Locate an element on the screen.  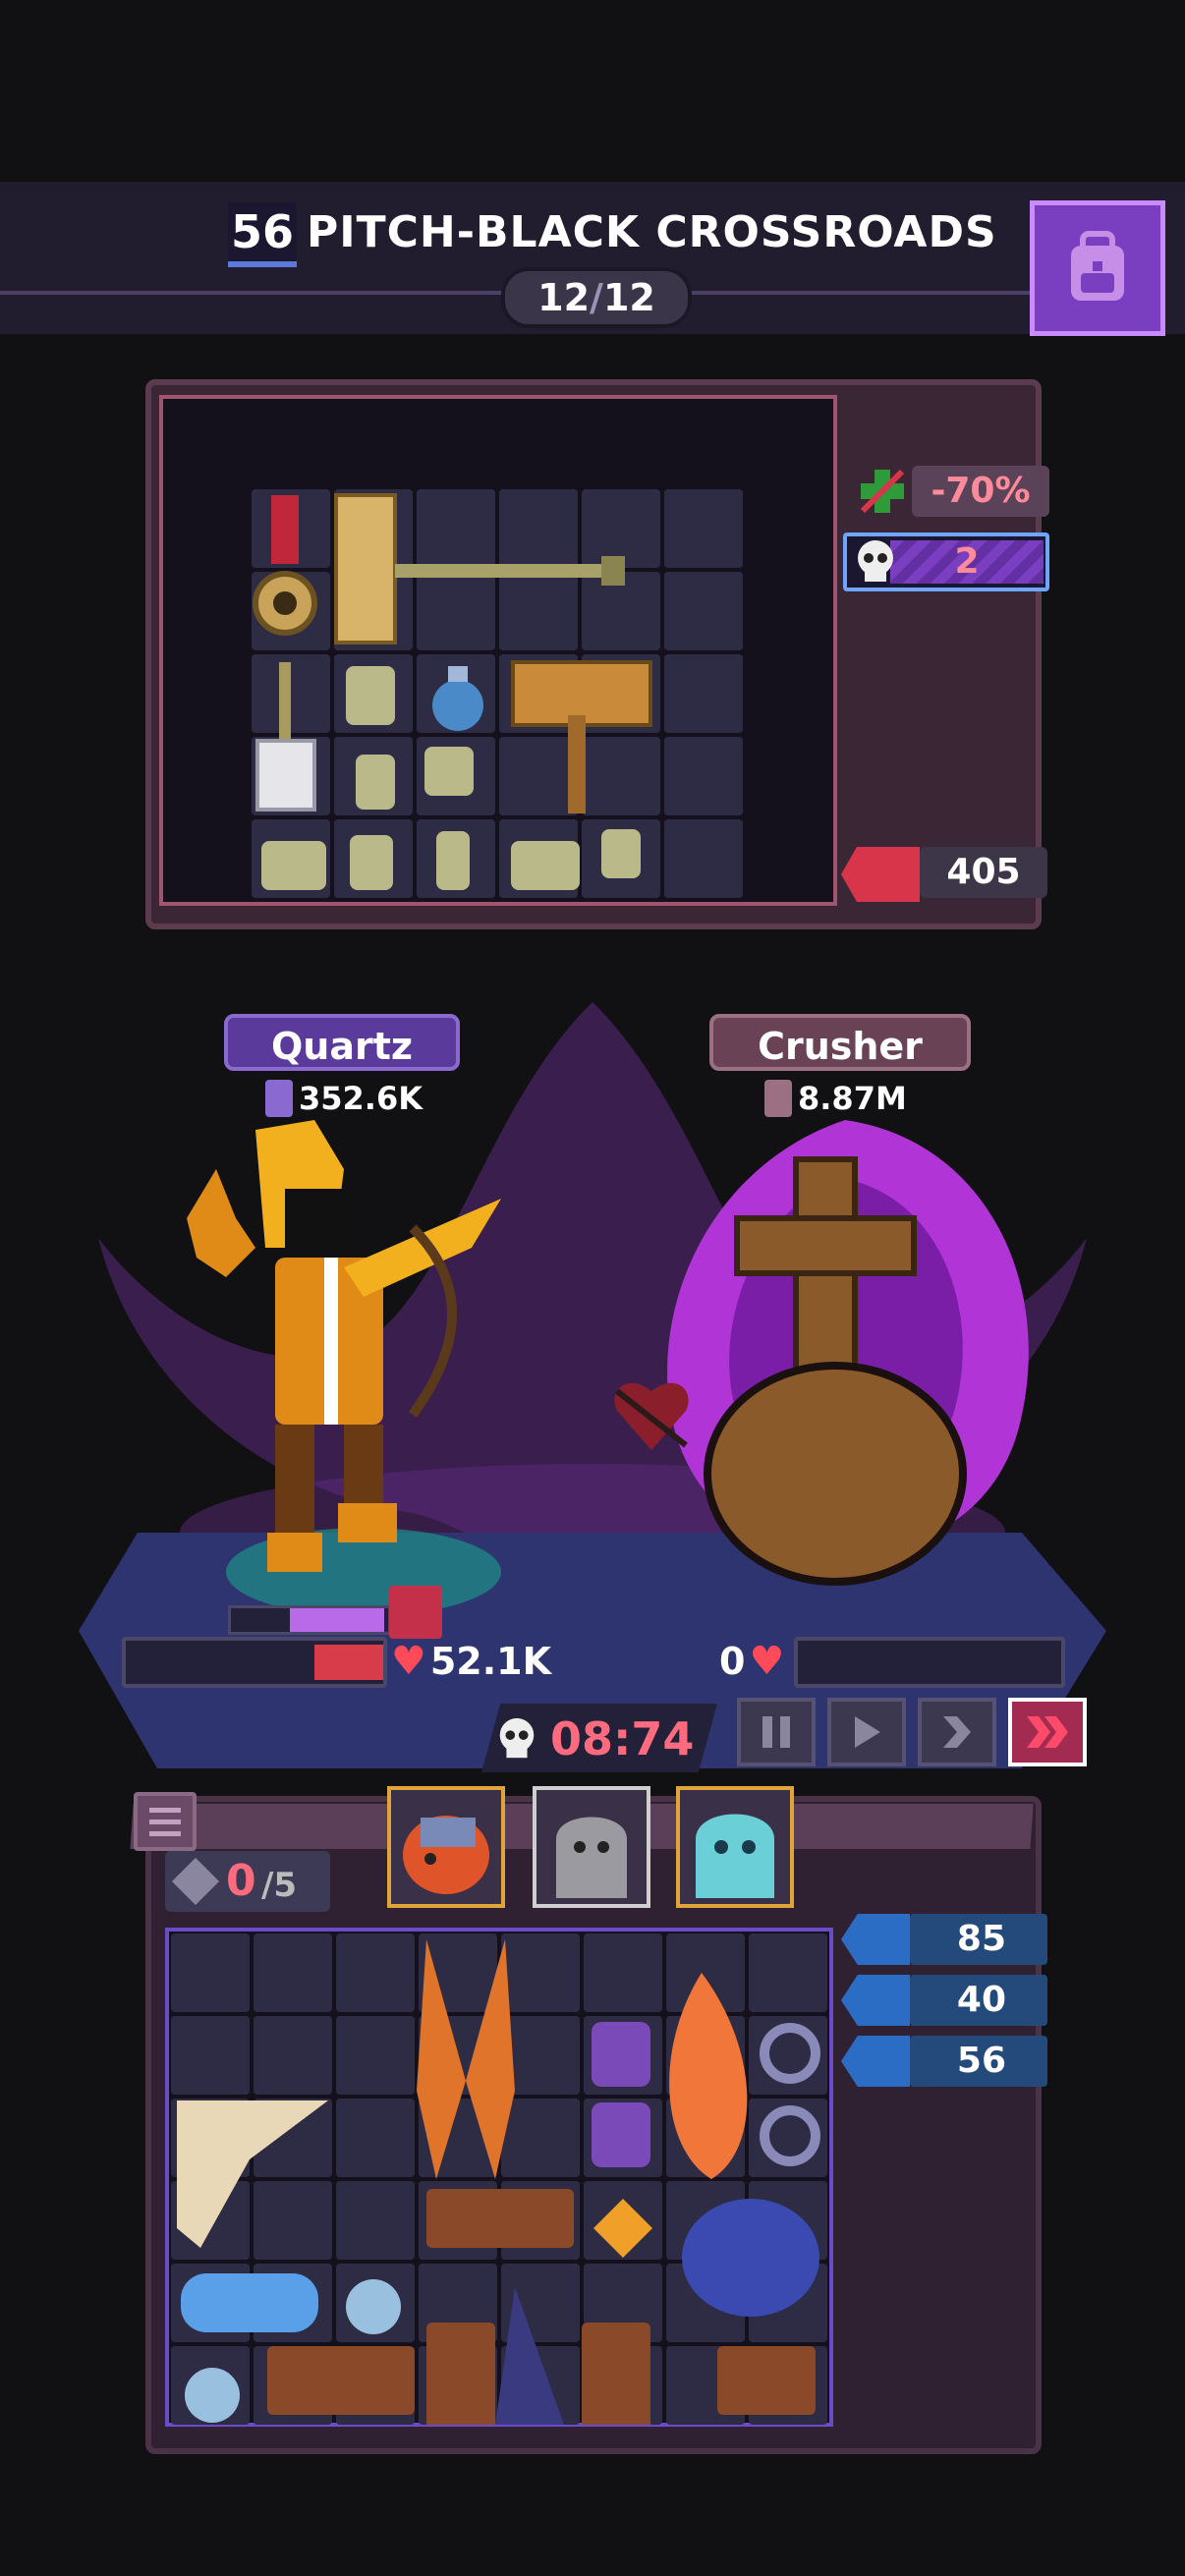
broken-heart-icon is located at coordinates (652, 1416).